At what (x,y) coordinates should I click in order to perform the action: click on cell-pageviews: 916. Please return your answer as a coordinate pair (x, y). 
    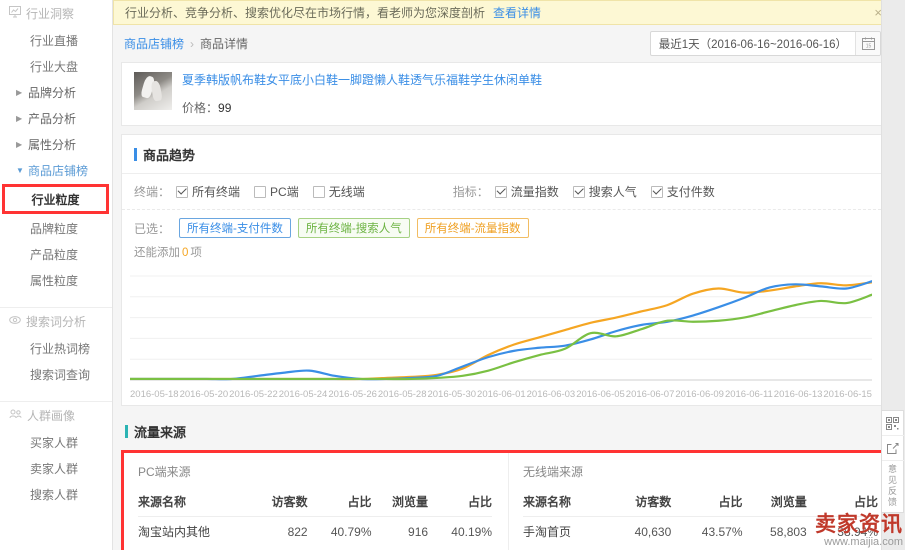
    Looking at the image, I should click on (418, 531).